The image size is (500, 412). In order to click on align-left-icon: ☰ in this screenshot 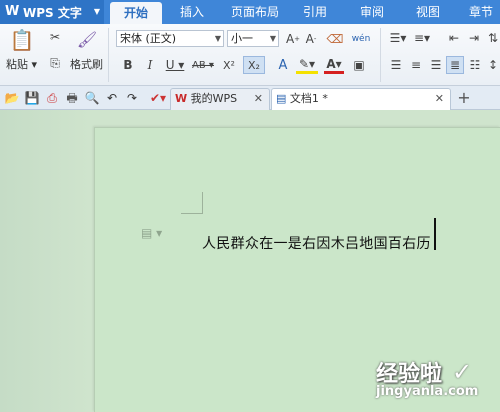, I will do `click(396, 65)`.